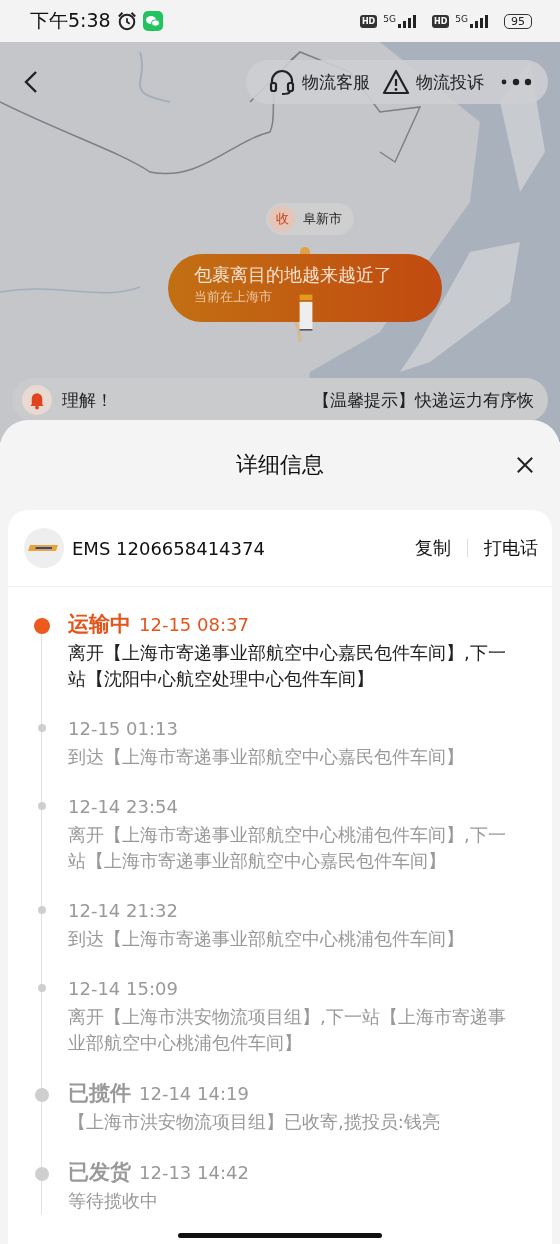 Image resolution: width=560 pixels, height=1244 pixels. What do you see at coordinates (194, 625) in the screenshot?
I see `event-time: 12-15 08:37` at bounding box center [194, 625].